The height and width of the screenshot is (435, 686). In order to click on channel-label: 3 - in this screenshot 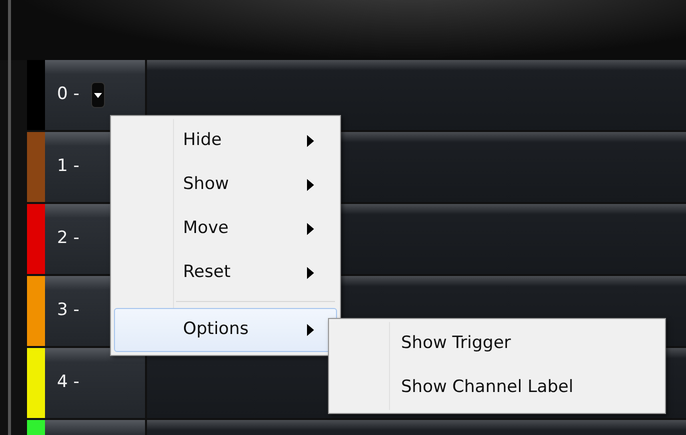, I will do `click(68, 310)`.